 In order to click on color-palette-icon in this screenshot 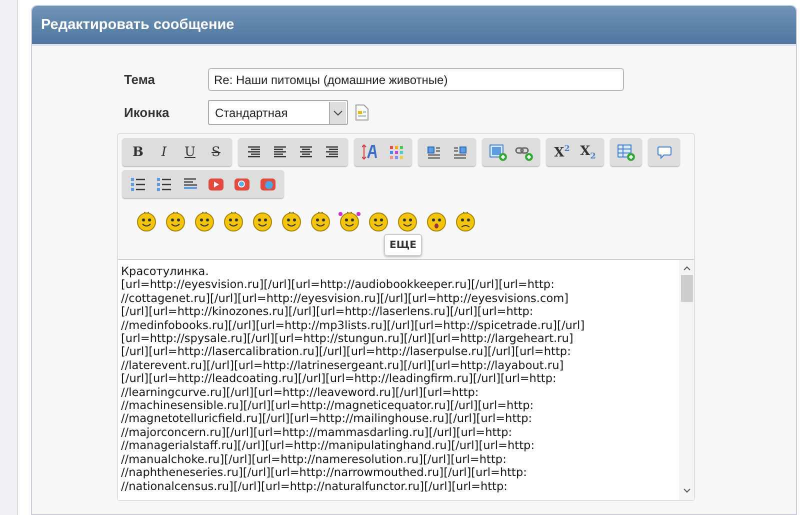, I will do `click(396, 152)`.